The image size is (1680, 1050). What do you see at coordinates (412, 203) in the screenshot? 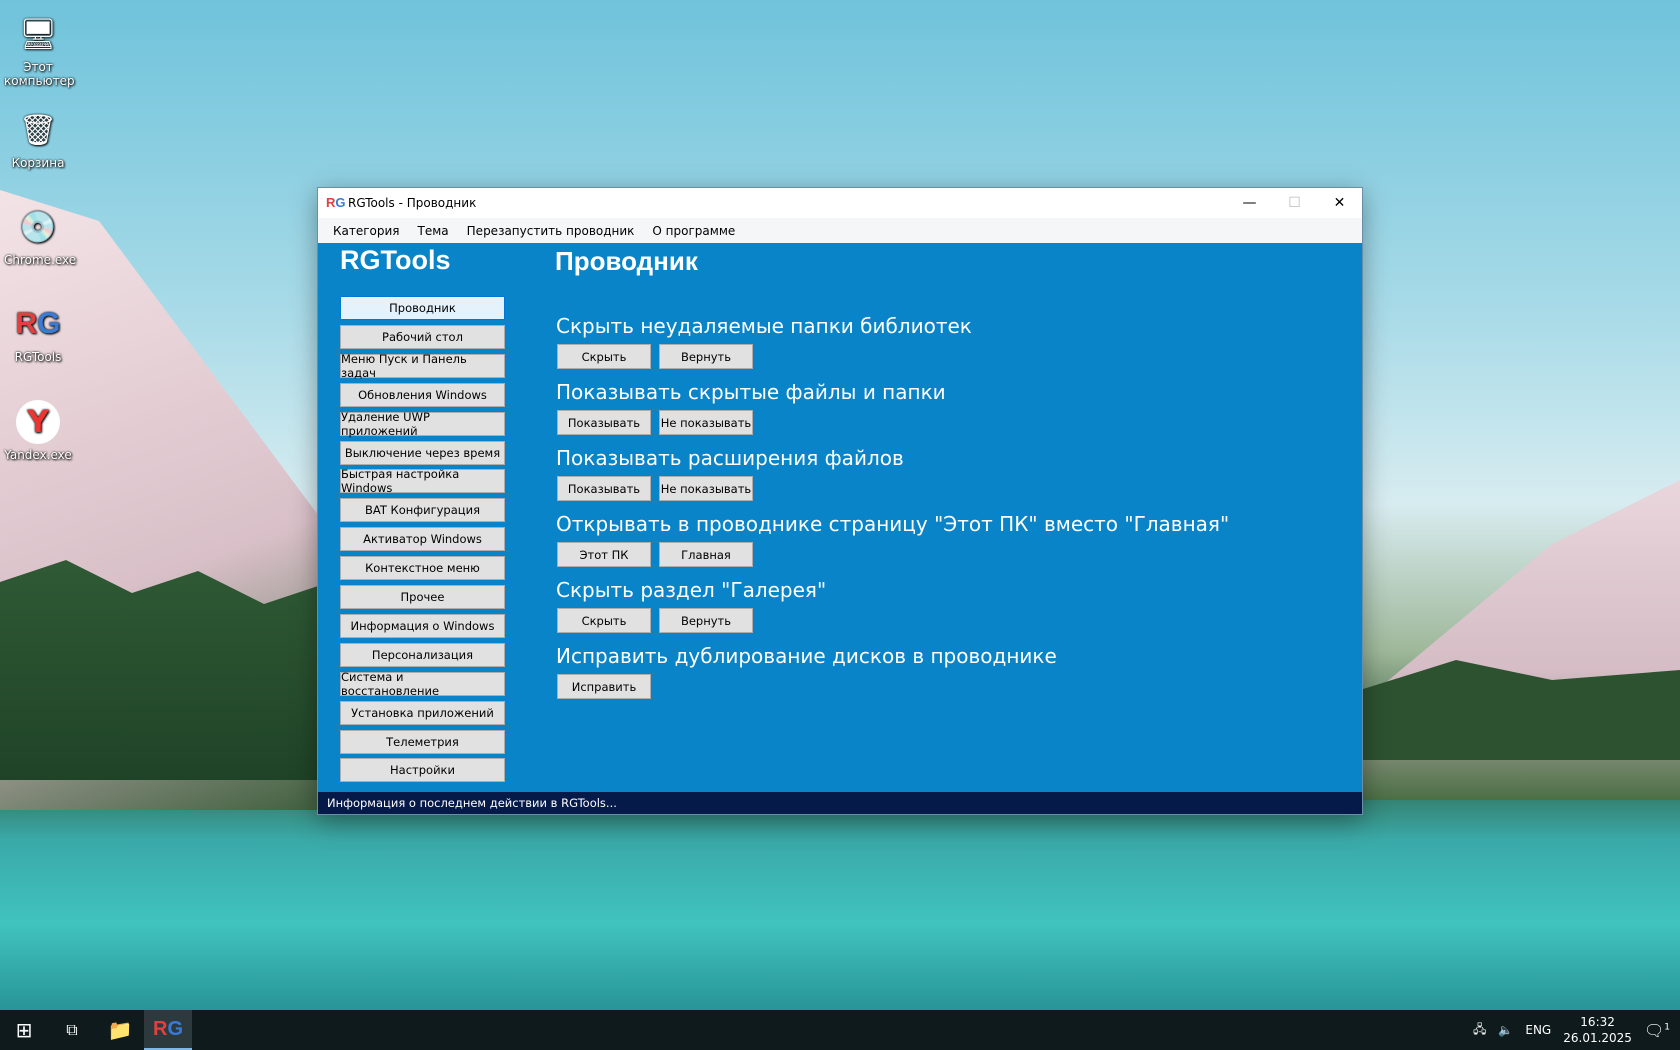
I see `window-title: RGTools - Проводник` at bounding box center [412, 203].